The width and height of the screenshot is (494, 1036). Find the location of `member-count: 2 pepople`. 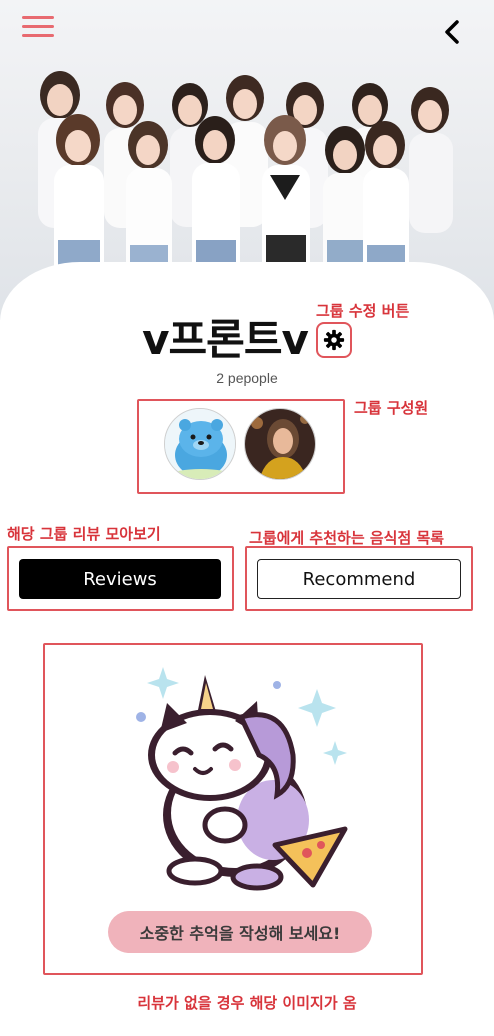

member-count: 2 pepople is located at coordinates (247, 378).